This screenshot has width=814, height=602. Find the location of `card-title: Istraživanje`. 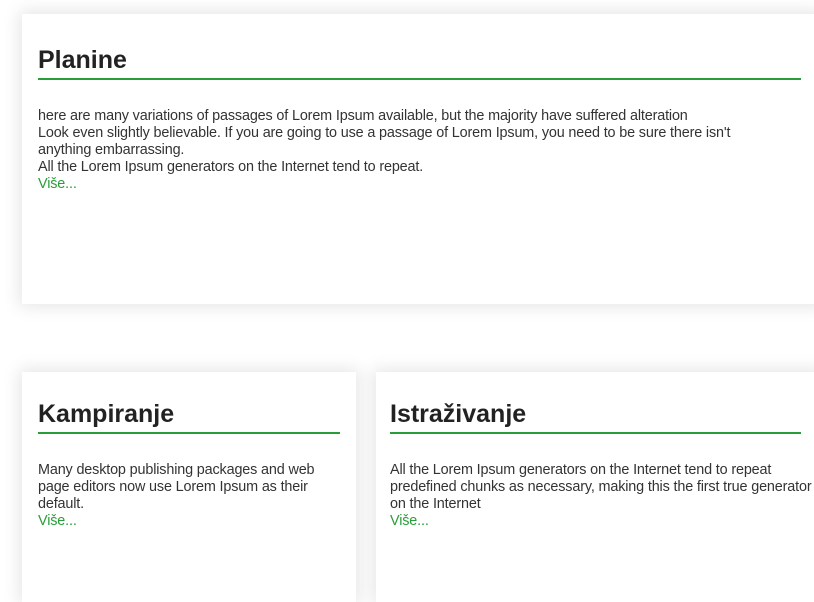

card-title: Istraživanje is located at coordinates (595, 416).